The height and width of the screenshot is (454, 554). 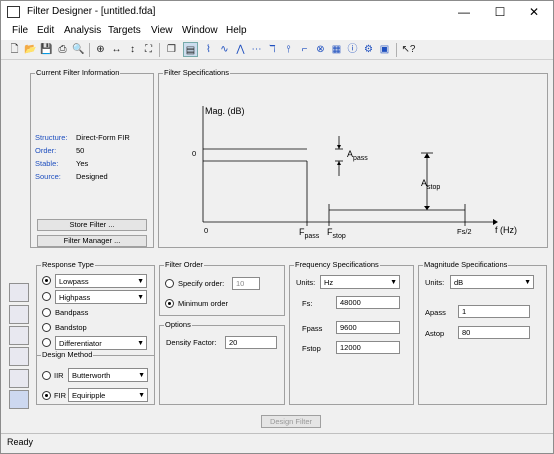 What do you see at coordinates (108, 375) in the screenshot?
I see `iir-method-dropdown: Butterworth ▼` at bounding box center [108, 375].